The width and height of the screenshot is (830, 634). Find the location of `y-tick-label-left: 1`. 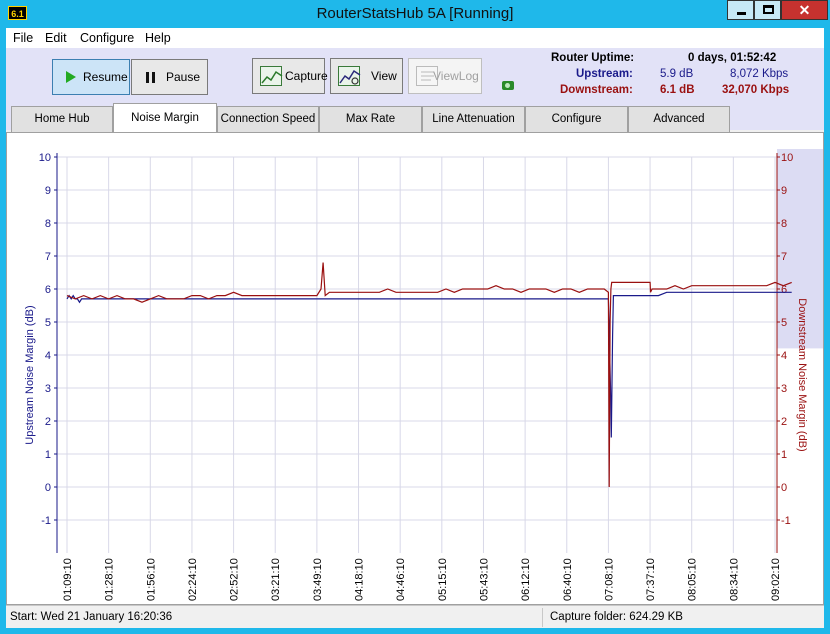

y-tick-label-left: 1 is located at coordinates (48, 455).